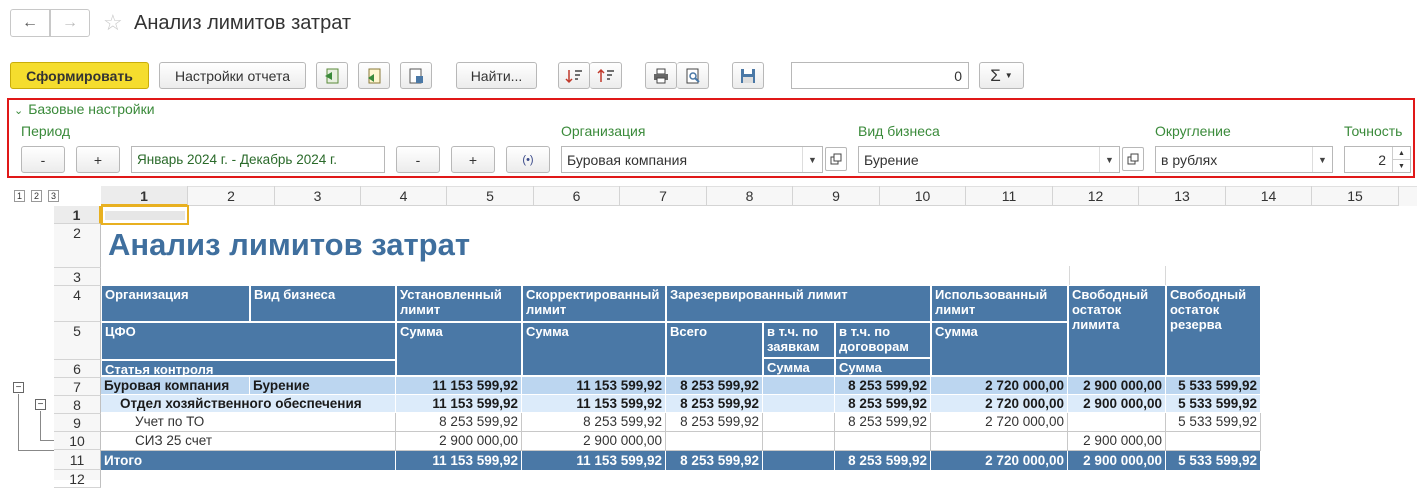  Describe the element at coordinates (404, 196) in the screenshot. I see `column-header: 4` at that location.